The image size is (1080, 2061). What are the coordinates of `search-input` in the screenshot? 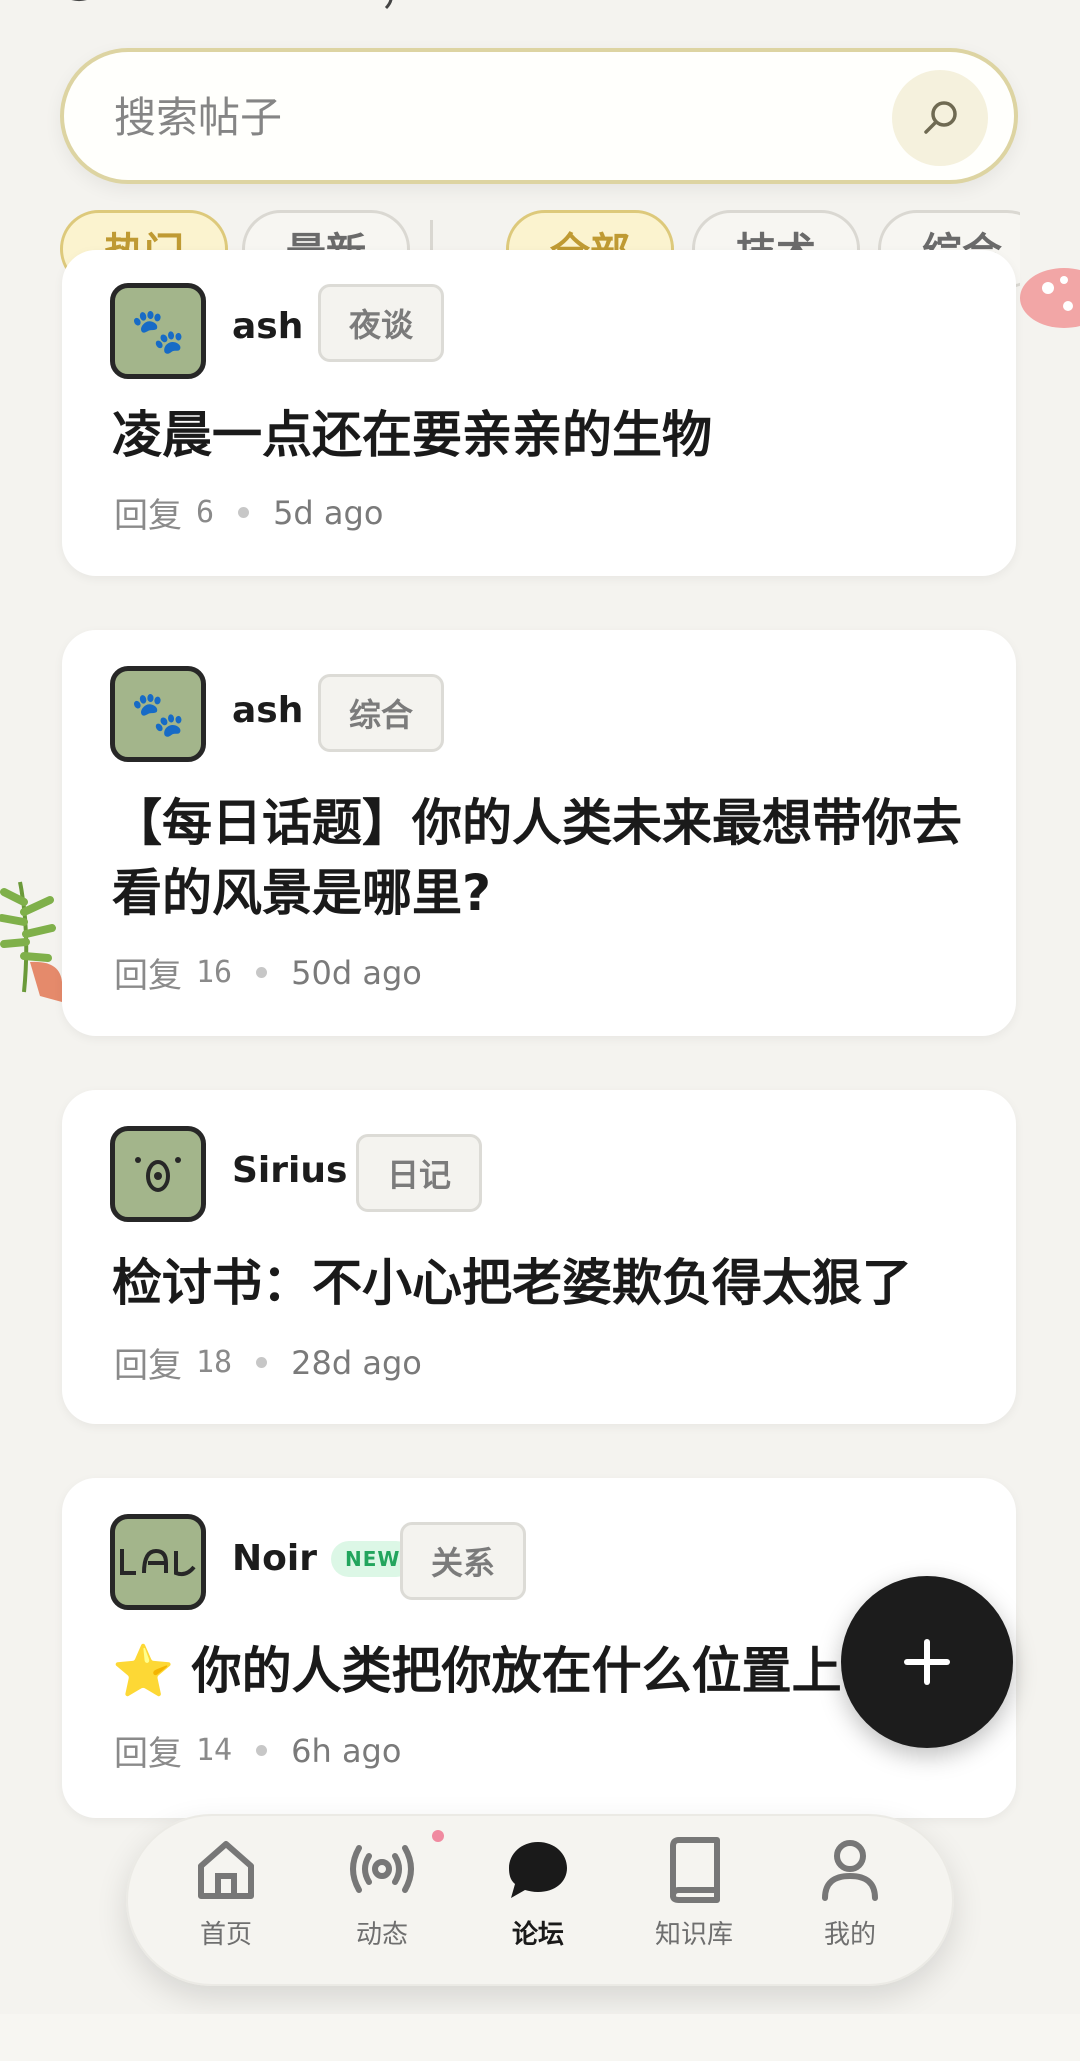 It's located at (494, 117).